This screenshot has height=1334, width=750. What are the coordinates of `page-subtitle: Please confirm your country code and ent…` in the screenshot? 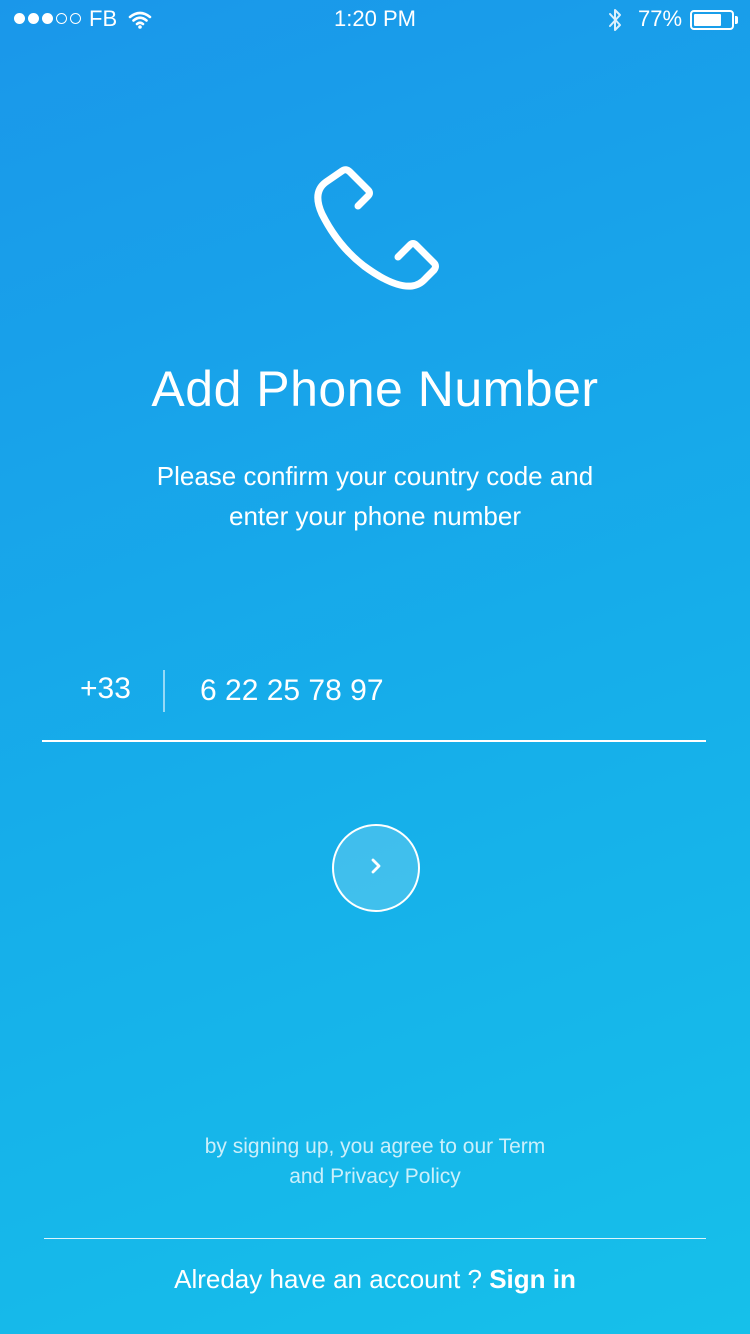 It's located at (375, 496).